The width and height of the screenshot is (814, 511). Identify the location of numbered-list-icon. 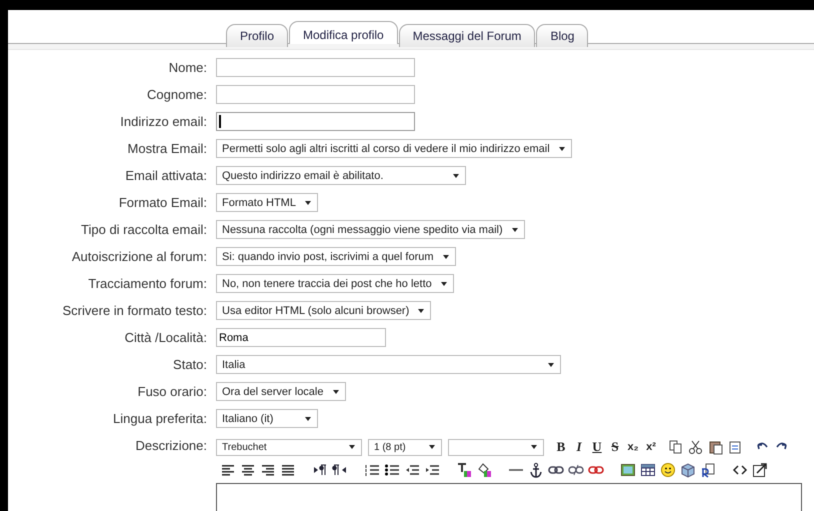
(372, 470).